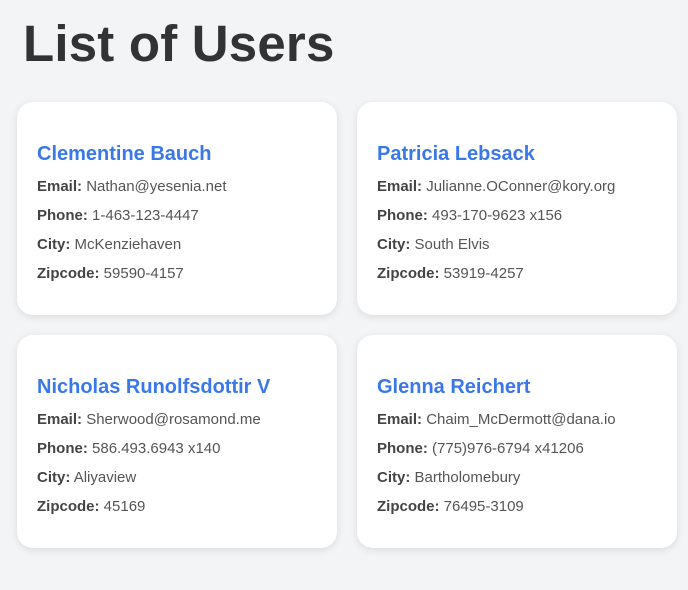 This screenshot has height=590, width=688. I want to click on user-name: Glenna Reichert, so click(454, 387).